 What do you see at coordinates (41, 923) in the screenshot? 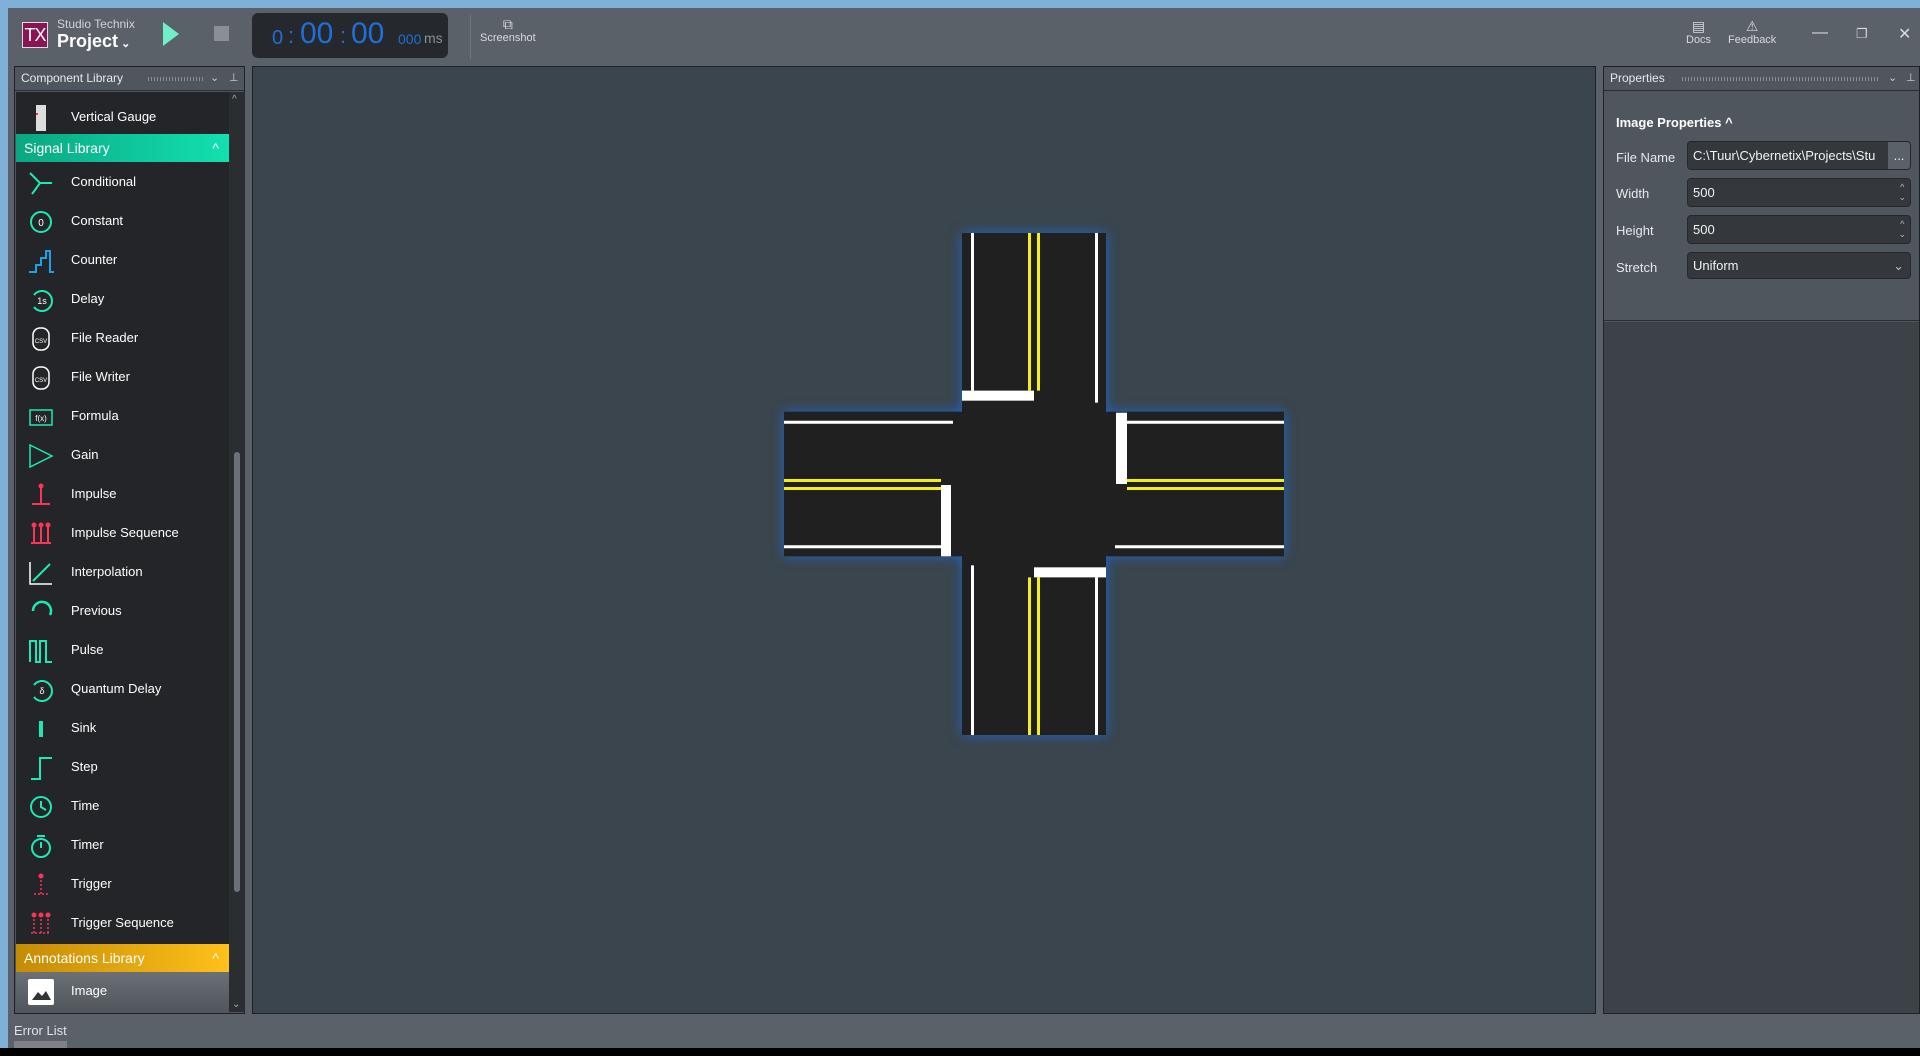
I see `trigger-sequence-icon` at bounding box center [41, 923].